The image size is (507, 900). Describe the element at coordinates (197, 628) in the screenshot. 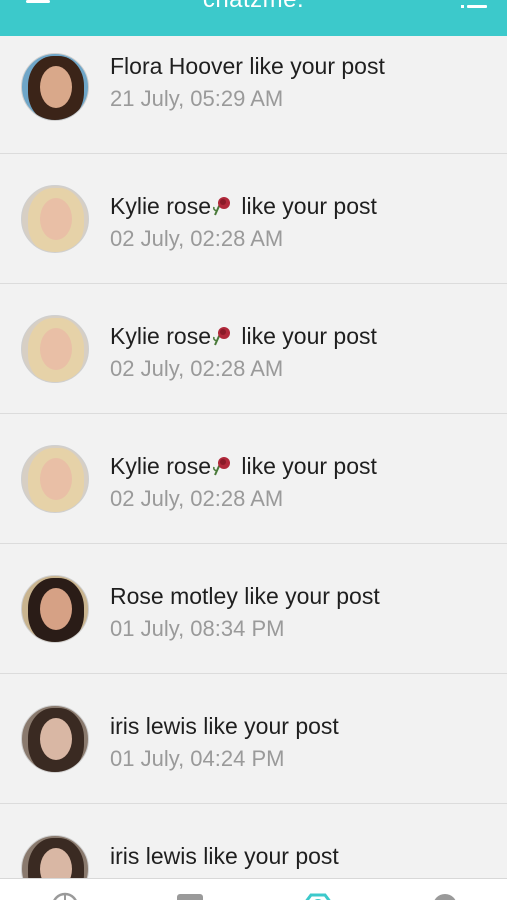

I see `notification-time: 01 July, 08:34 PM` at that location.